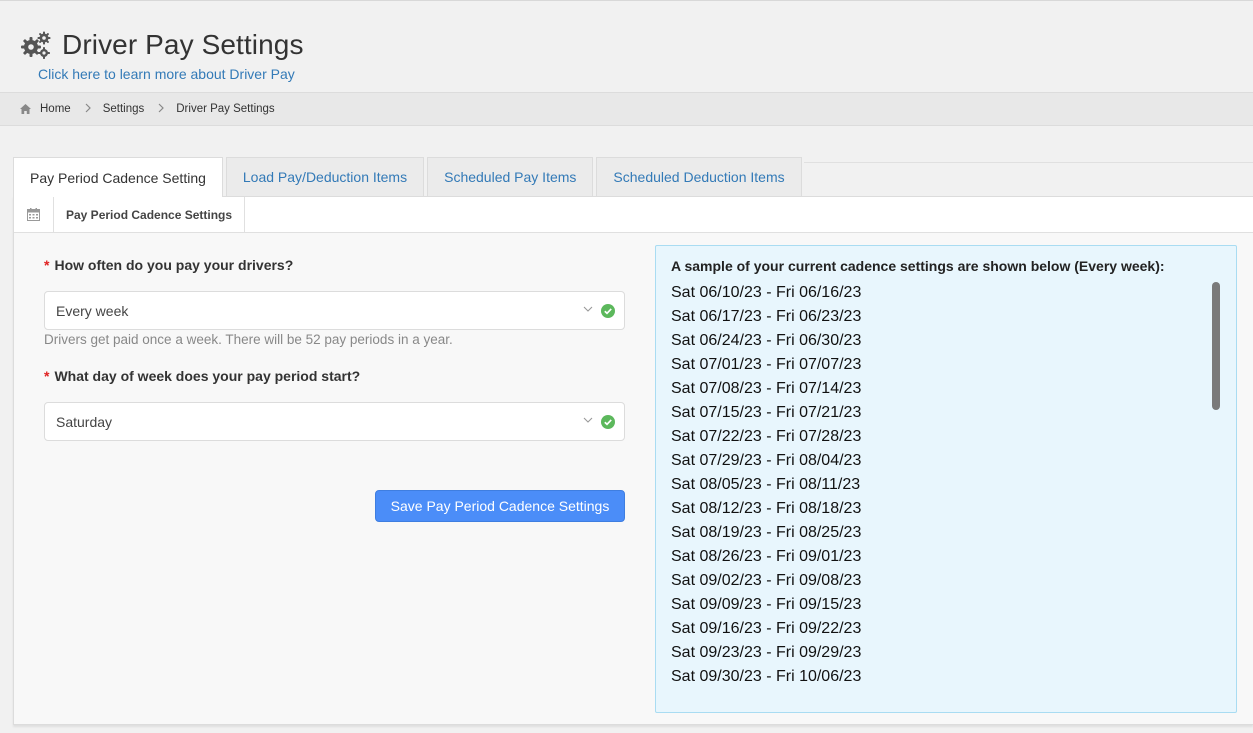 Image resolution: width=1253 pixels, height=733 pixels. I want to click on start-day-select-value: Saturday, so click(84, 421).